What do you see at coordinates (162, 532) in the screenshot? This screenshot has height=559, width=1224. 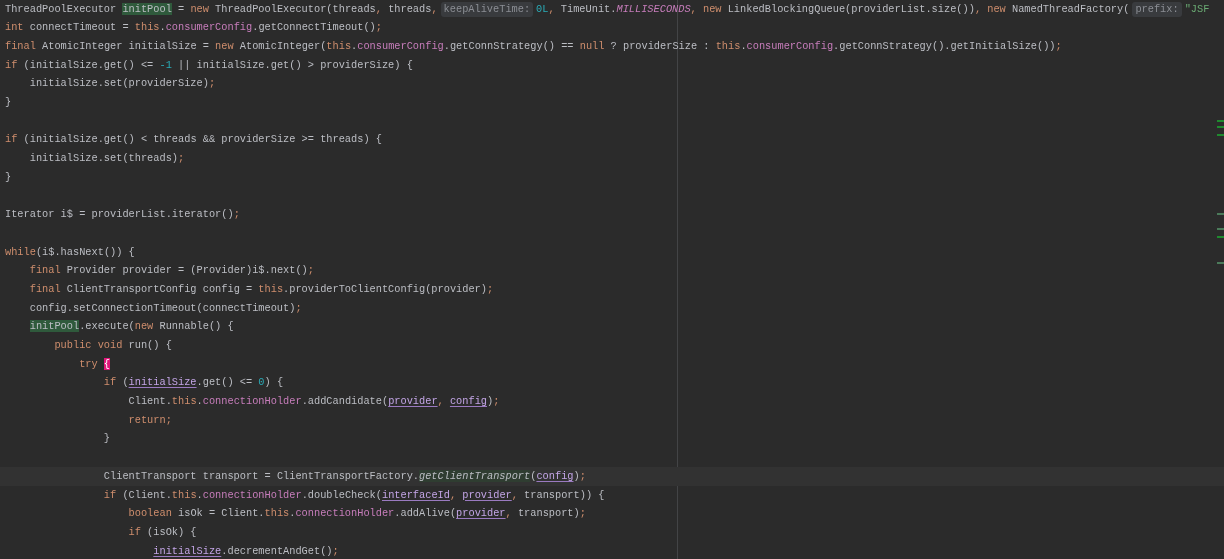 I see `code-text: if (isOk) {` at bounding box center [162, 532].